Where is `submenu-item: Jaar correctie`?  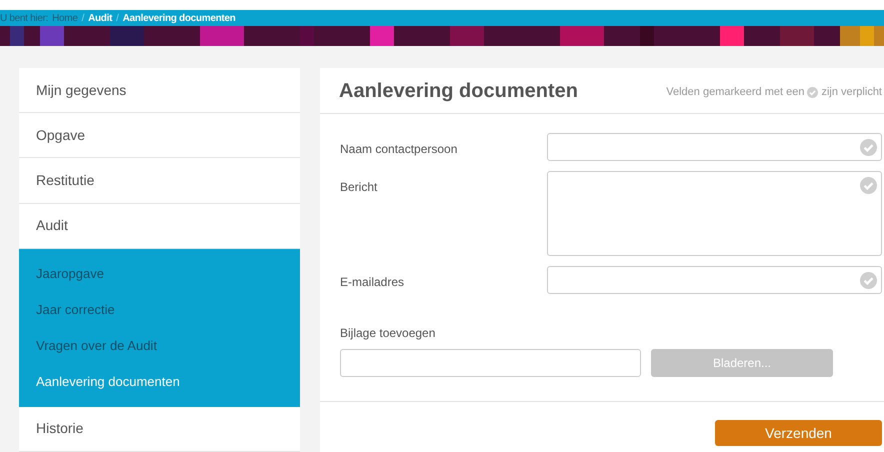 submenu-item: Jaar correctie is located at coordinates (159, 310).